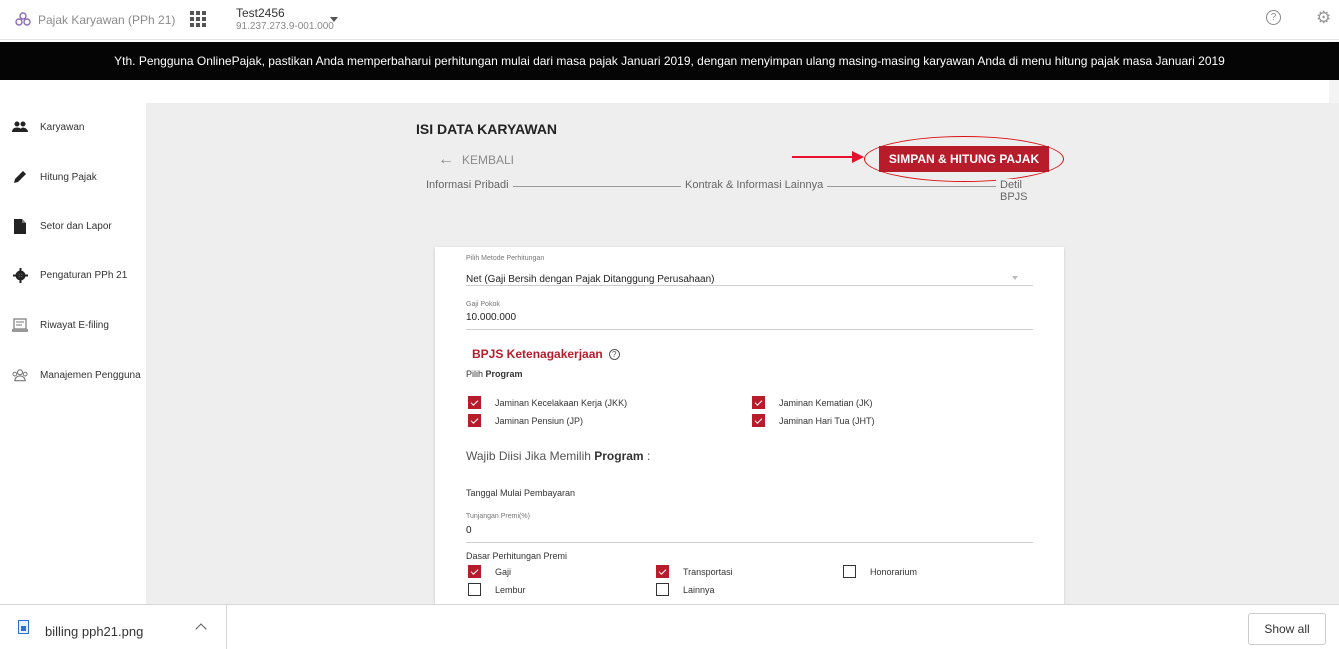 The width and height of the screenshot is (1339, 649). What do you see at coordinates (547, 402) in the screenshot?
I see `checkbox-jkk: Jaminan Kecelakaan Kerja (JKK)` at bounding box center [547, 402].